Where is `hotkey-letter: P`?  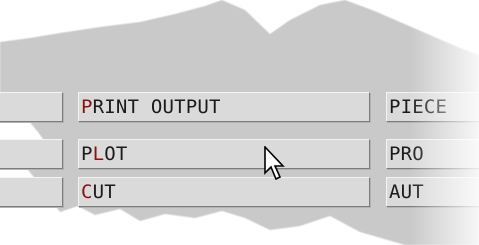
hotkey-letter: P is located at coordinates (87, 107).